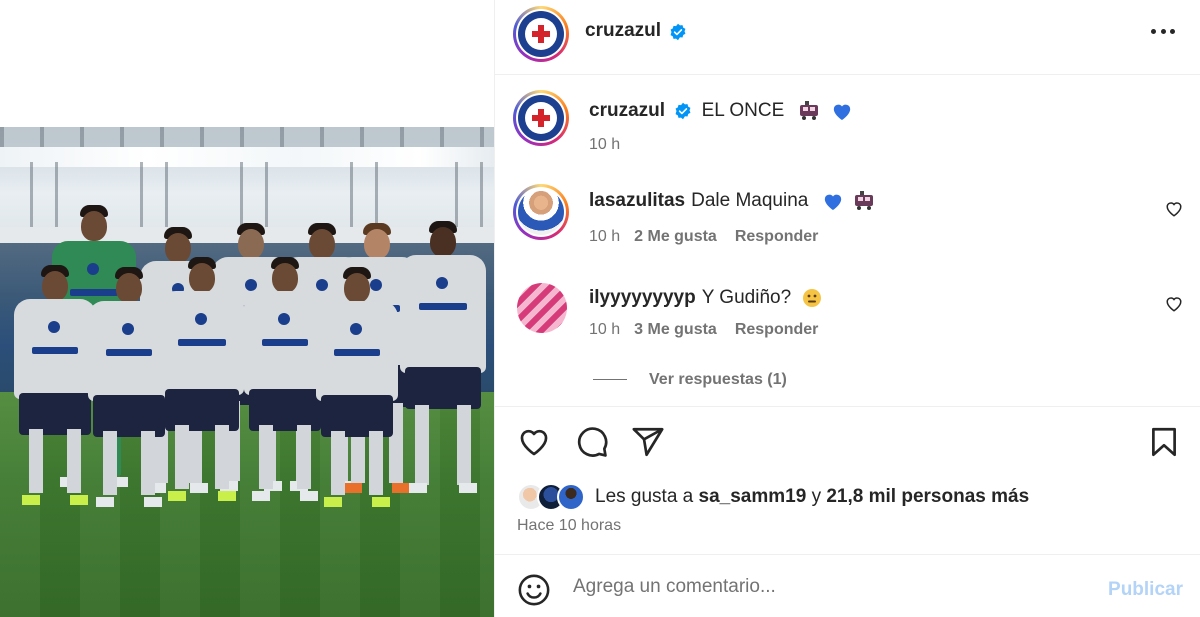  I want to click on liker-avatar, so click(571, 497).